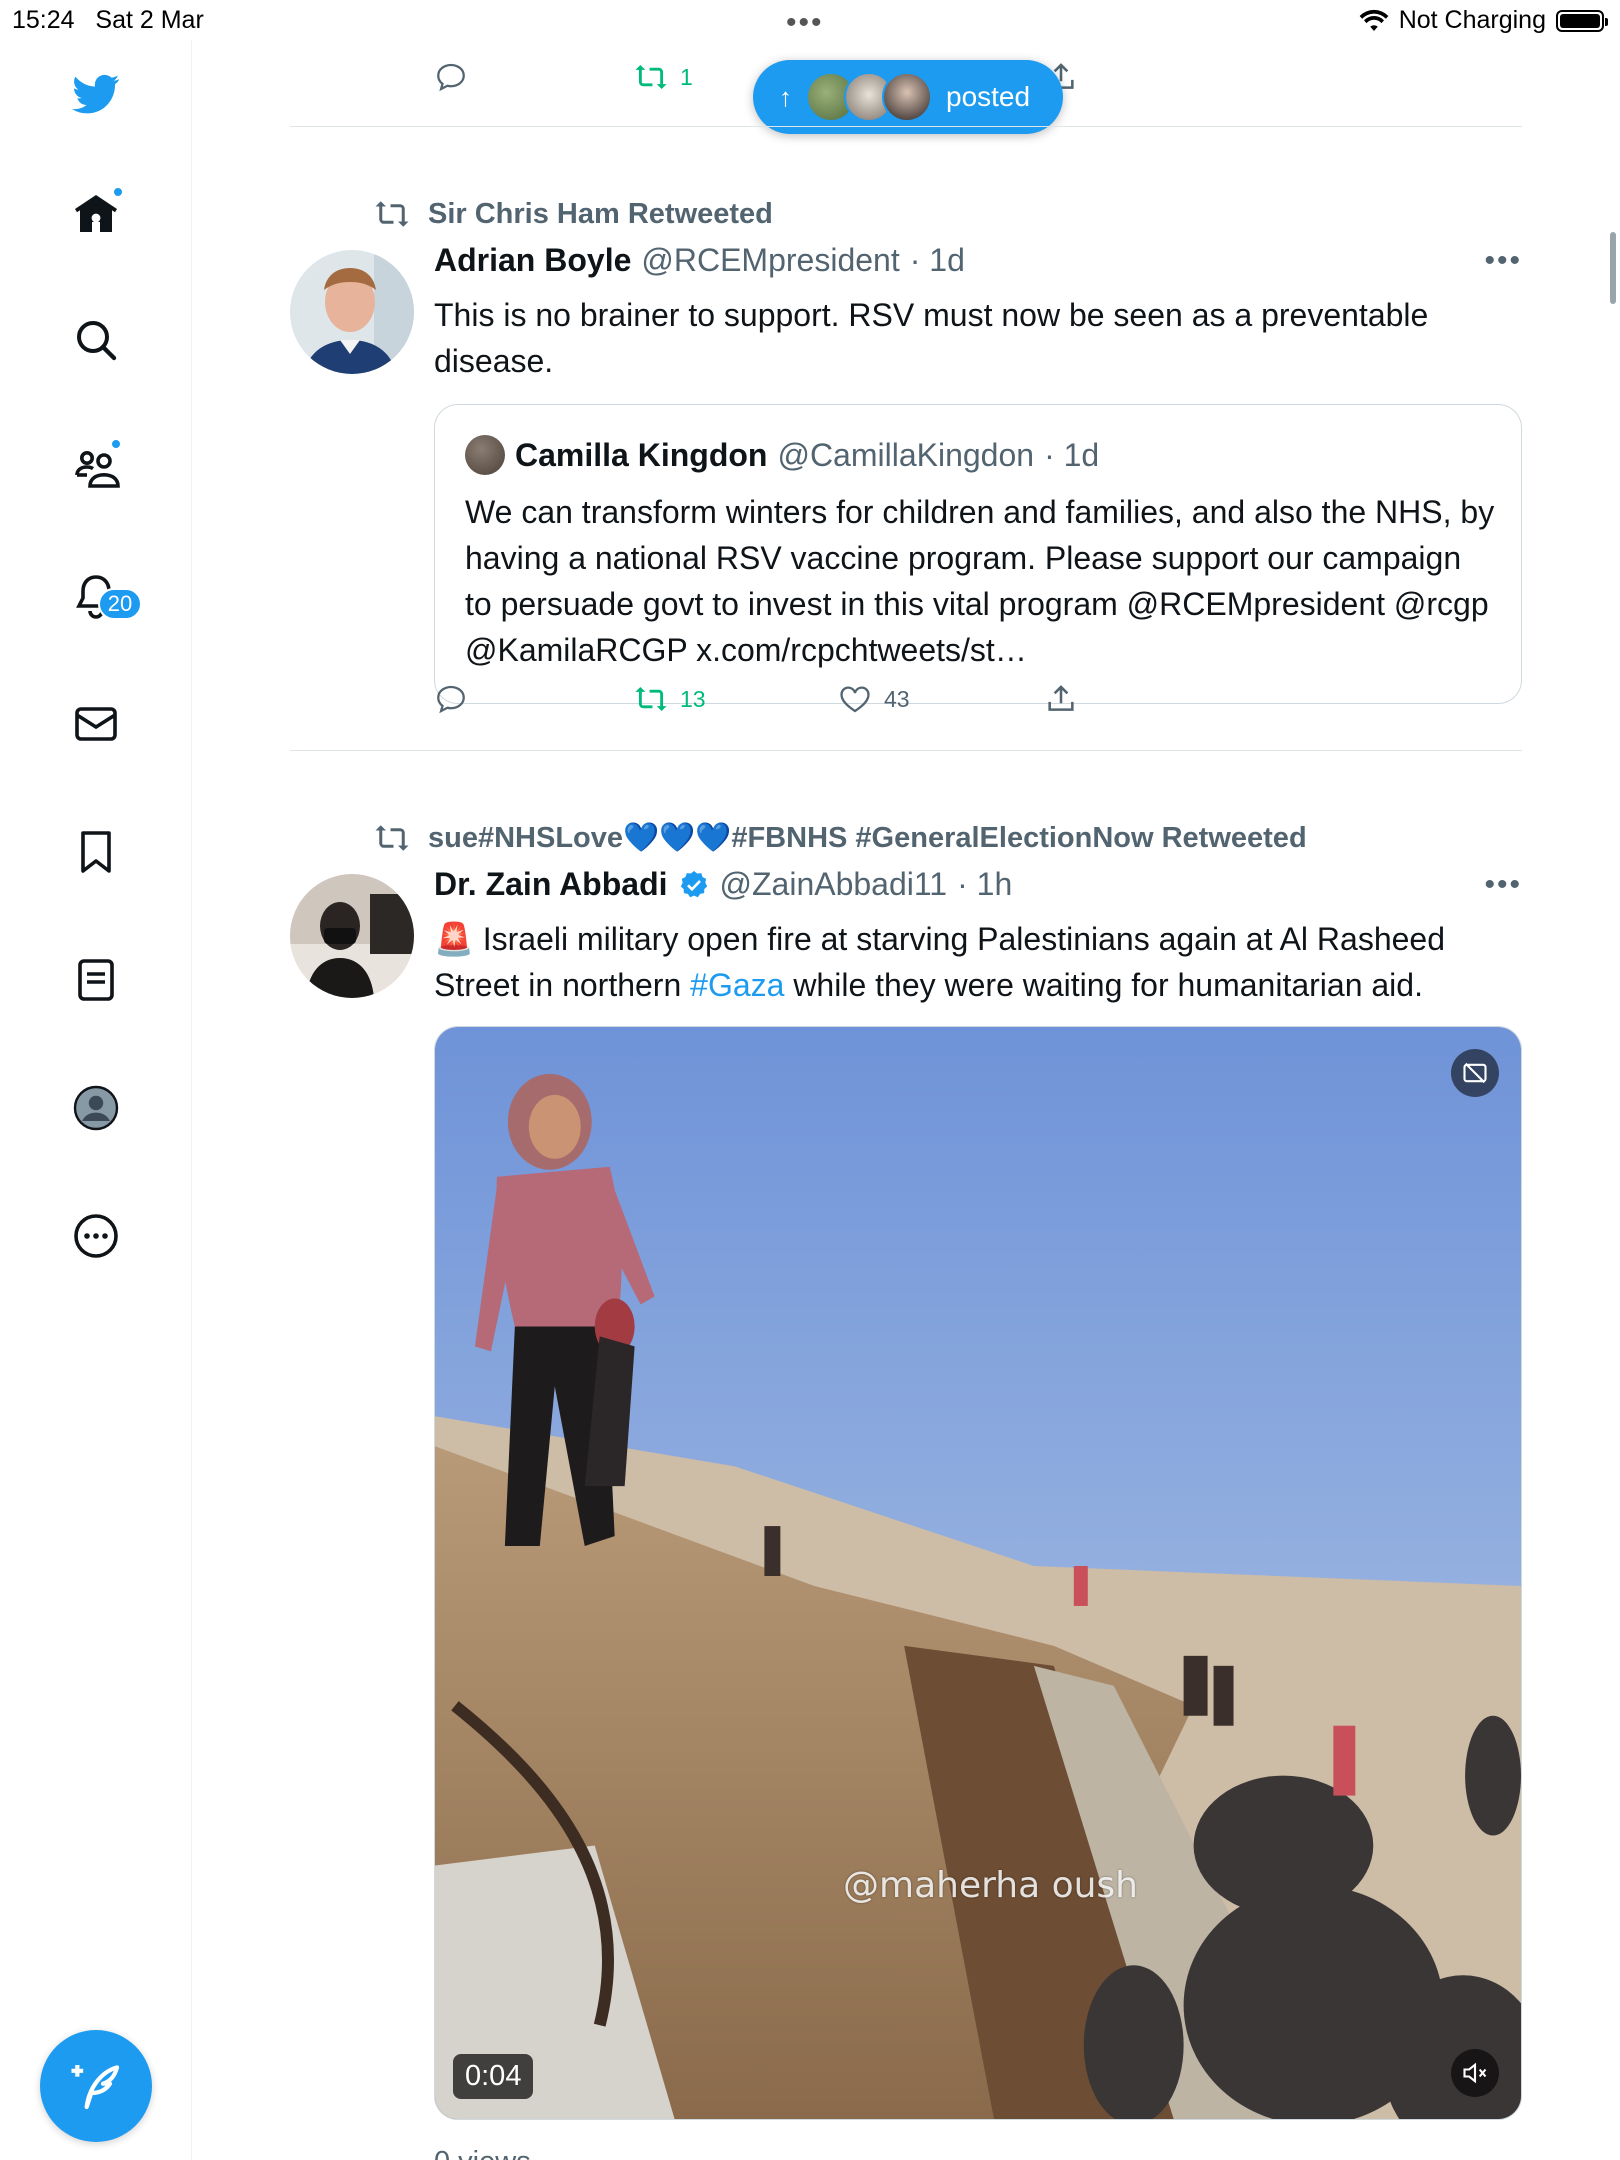  I want to click on tweet-time: · 1h, so click(984, 884).